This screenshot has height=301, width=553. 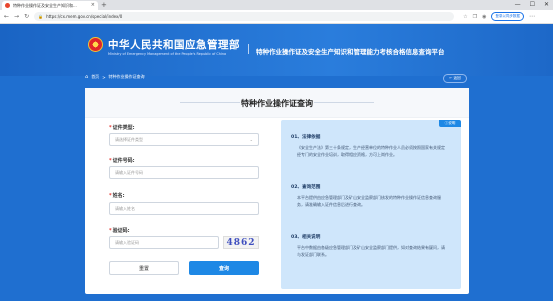 What do you see at coordinates (6, 16) in the screenshot?
I see `back-arrow-icon: ←` at bounding box center [6, 16].